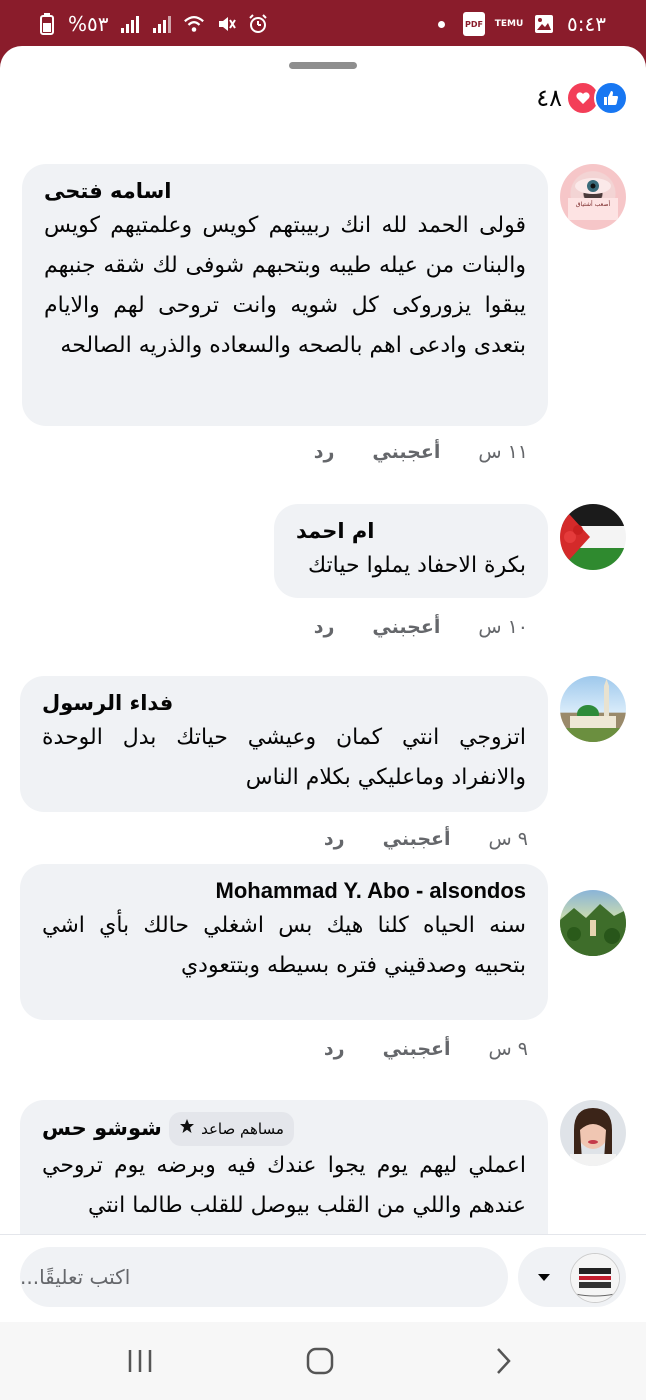  I want to click on comment-time: ١٠ س, so click(503, 627).